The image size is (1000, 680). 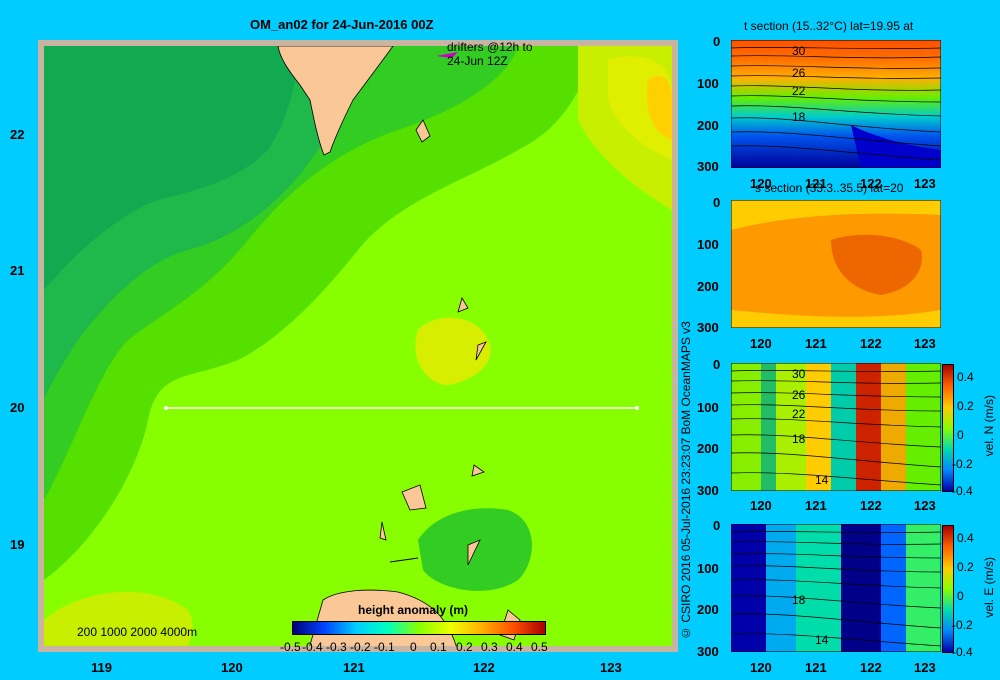 What do you see at coordinates (822, 640) in the screenshot?
I see `ve-contour-label: 14` at bounding box center [822, 640].